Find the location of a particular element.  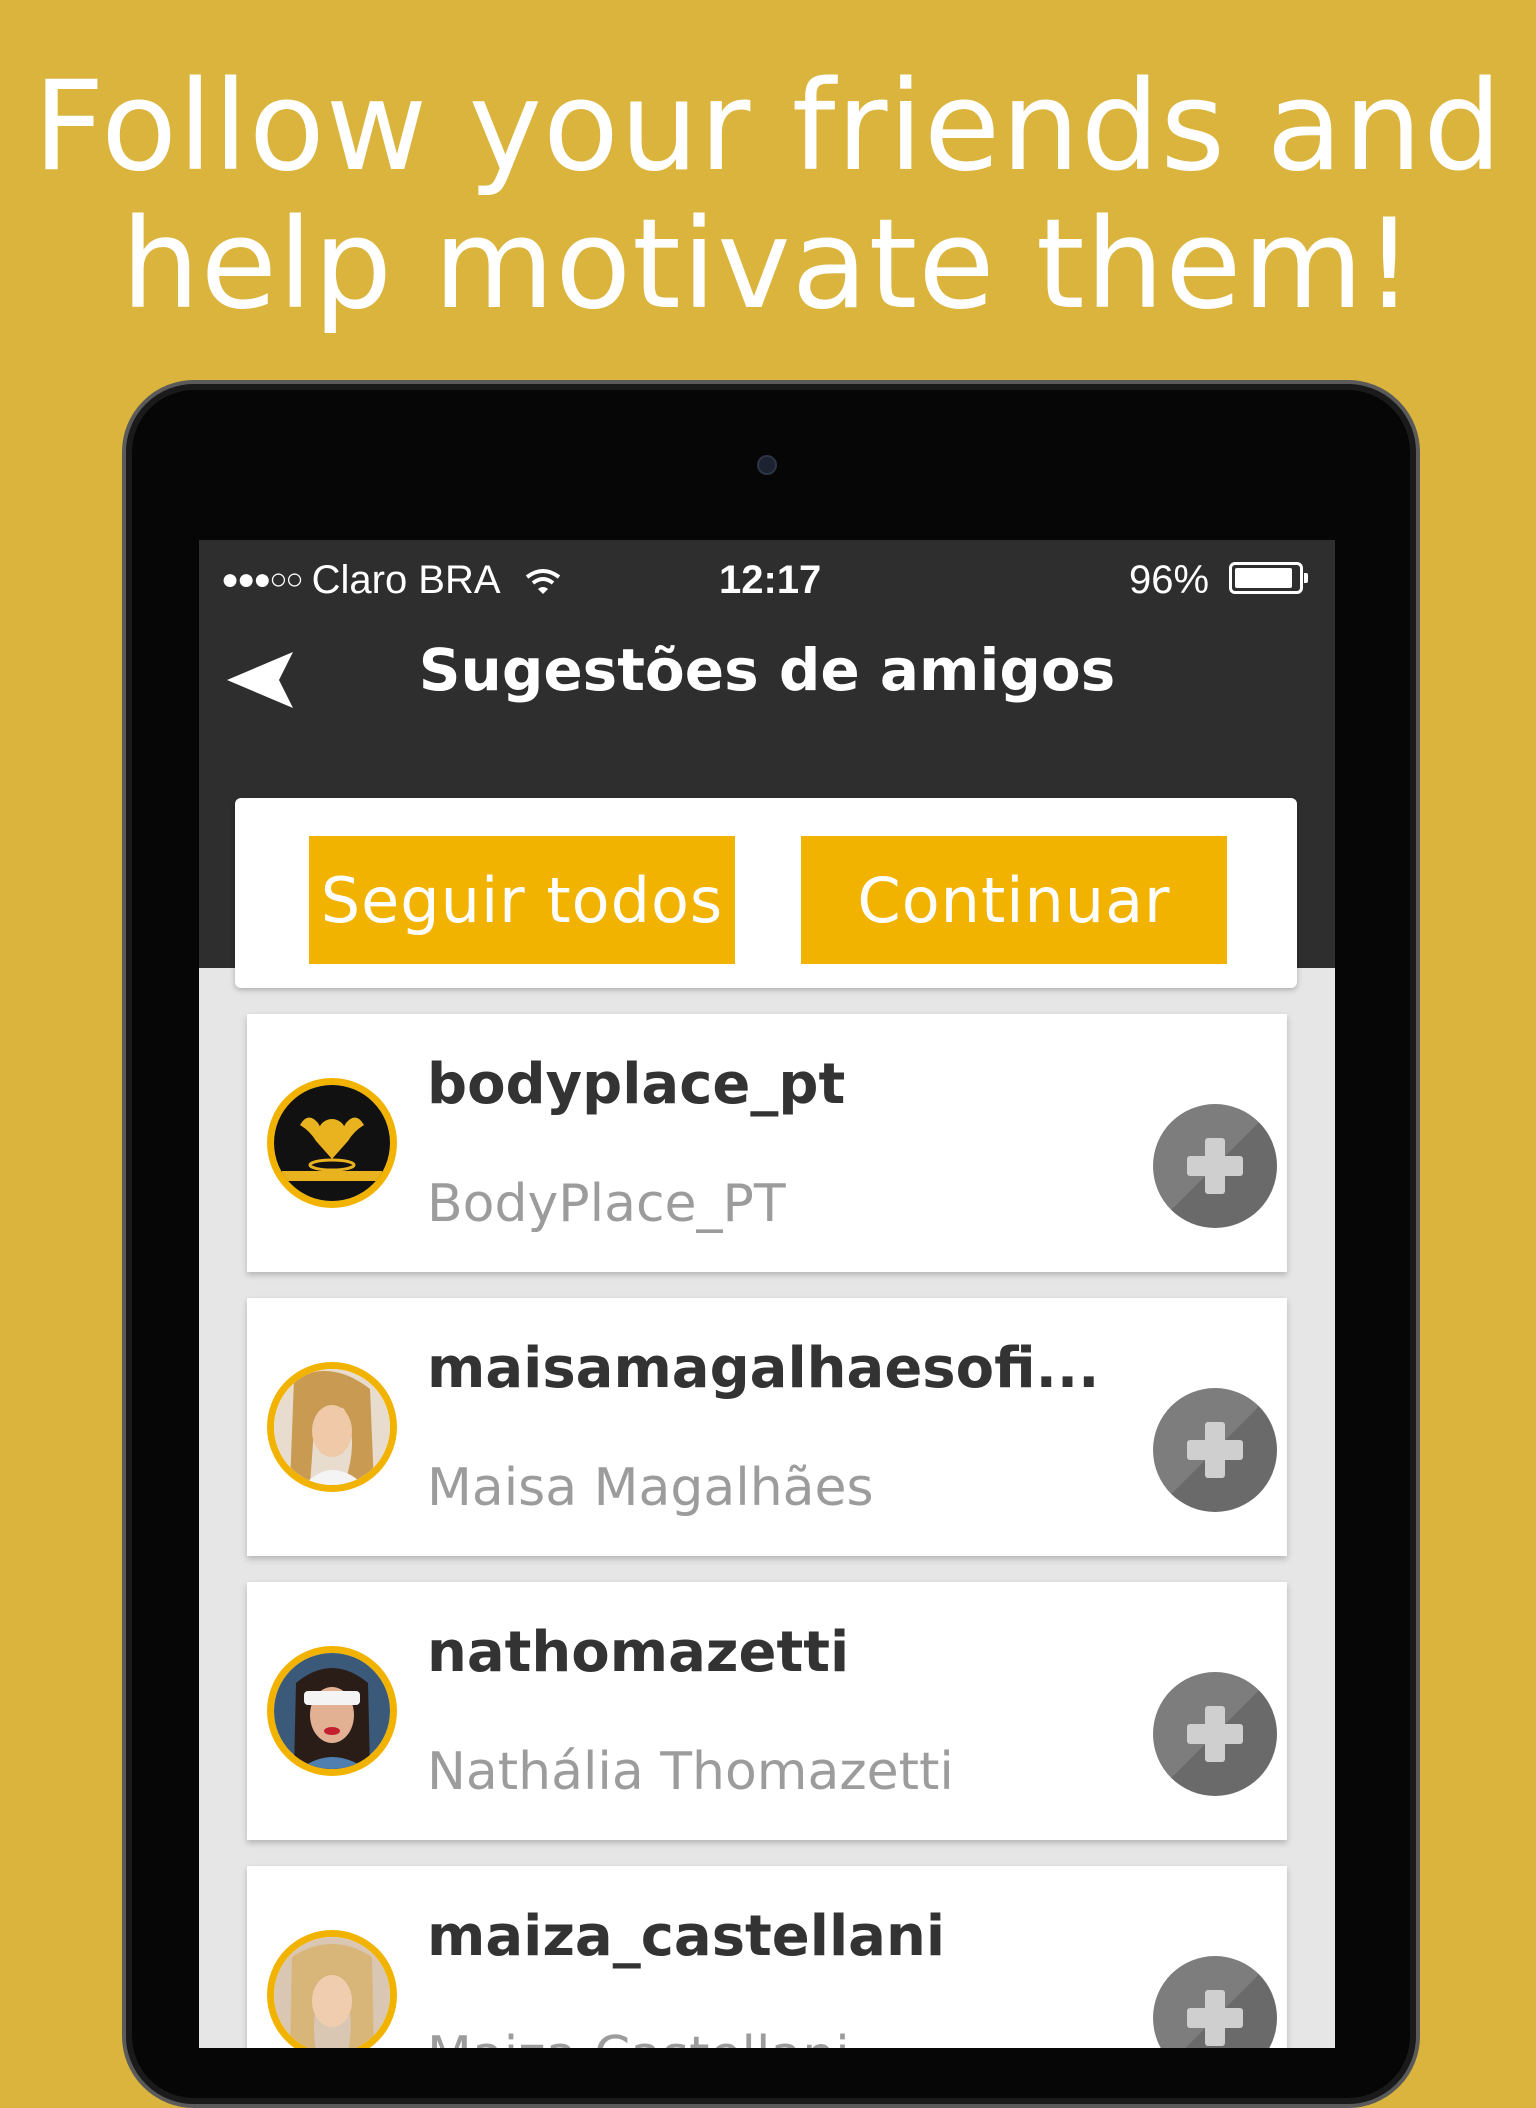

back-button is located at coordinates (260, 680).